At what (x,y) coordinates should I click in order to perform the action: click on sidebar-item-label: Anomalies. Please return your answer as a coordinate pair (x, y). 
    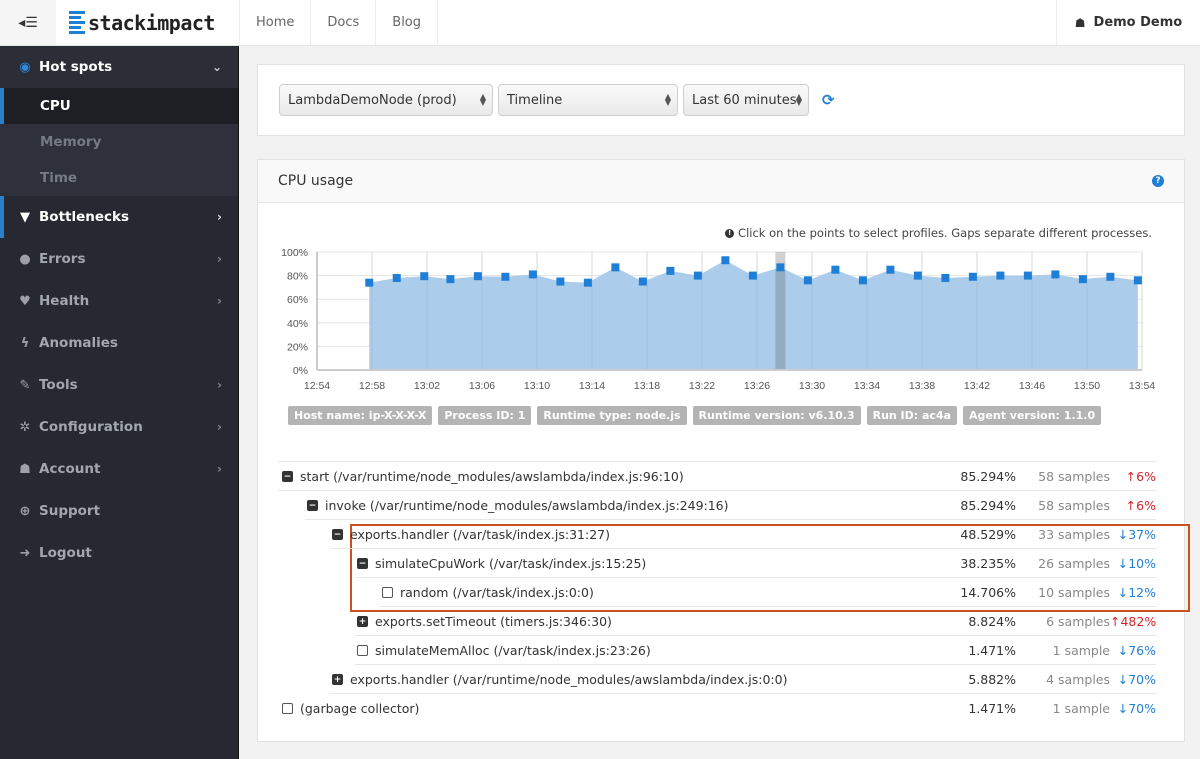
    Looking at the image, I should click on (78, 343).